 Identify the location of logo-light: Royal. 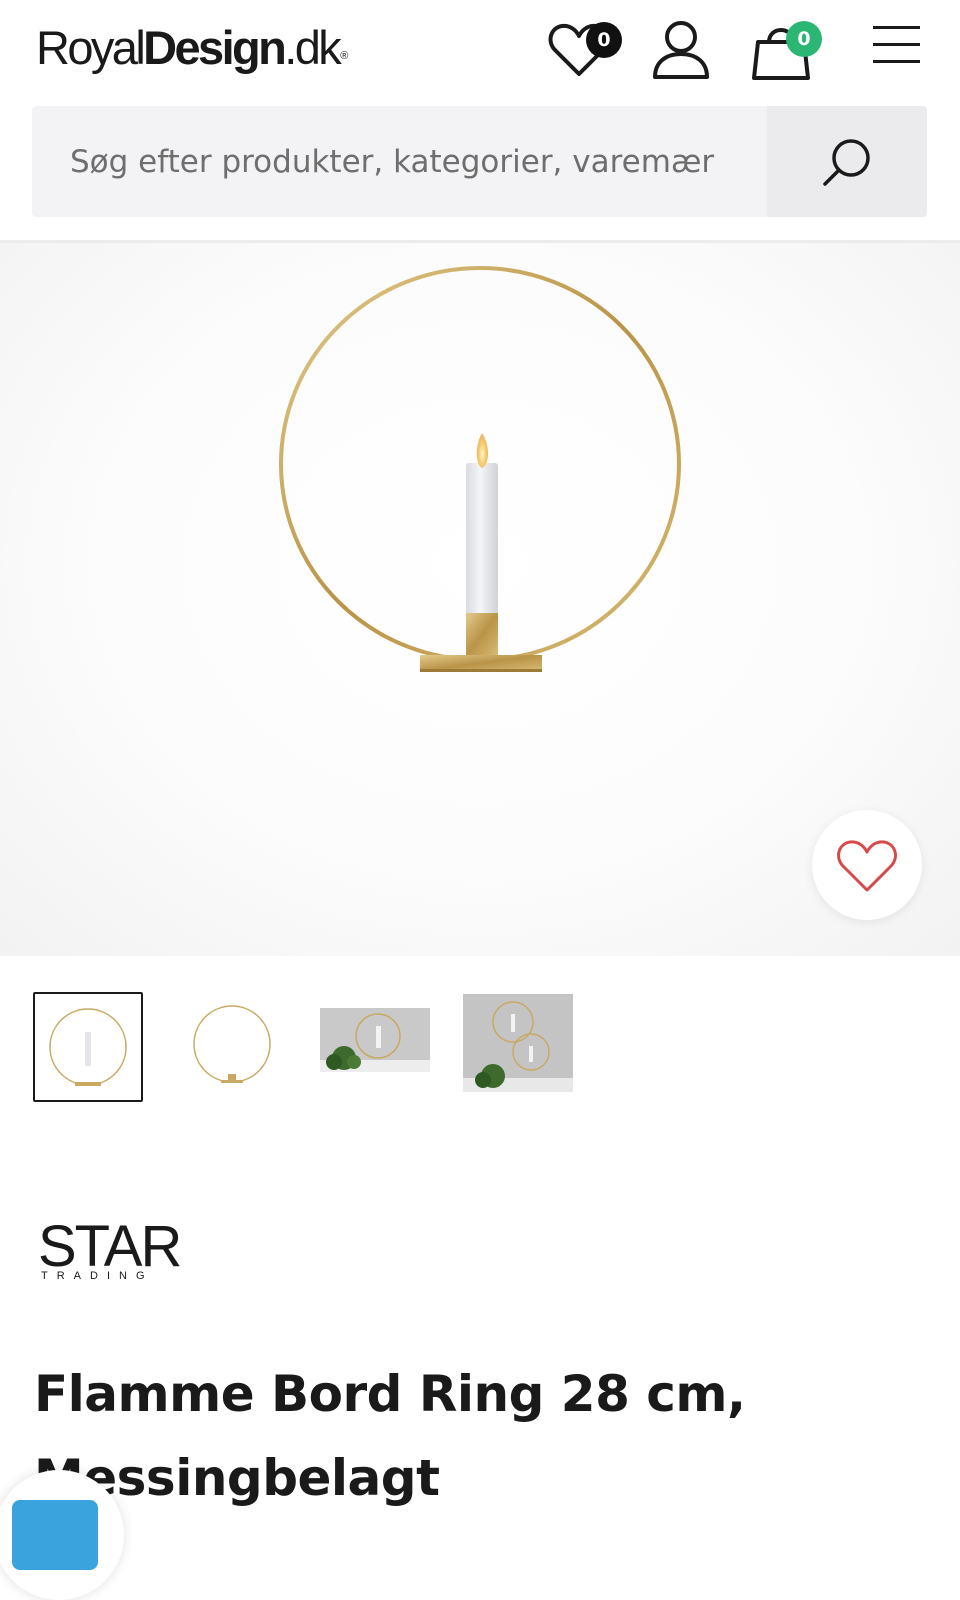
(91, 47).